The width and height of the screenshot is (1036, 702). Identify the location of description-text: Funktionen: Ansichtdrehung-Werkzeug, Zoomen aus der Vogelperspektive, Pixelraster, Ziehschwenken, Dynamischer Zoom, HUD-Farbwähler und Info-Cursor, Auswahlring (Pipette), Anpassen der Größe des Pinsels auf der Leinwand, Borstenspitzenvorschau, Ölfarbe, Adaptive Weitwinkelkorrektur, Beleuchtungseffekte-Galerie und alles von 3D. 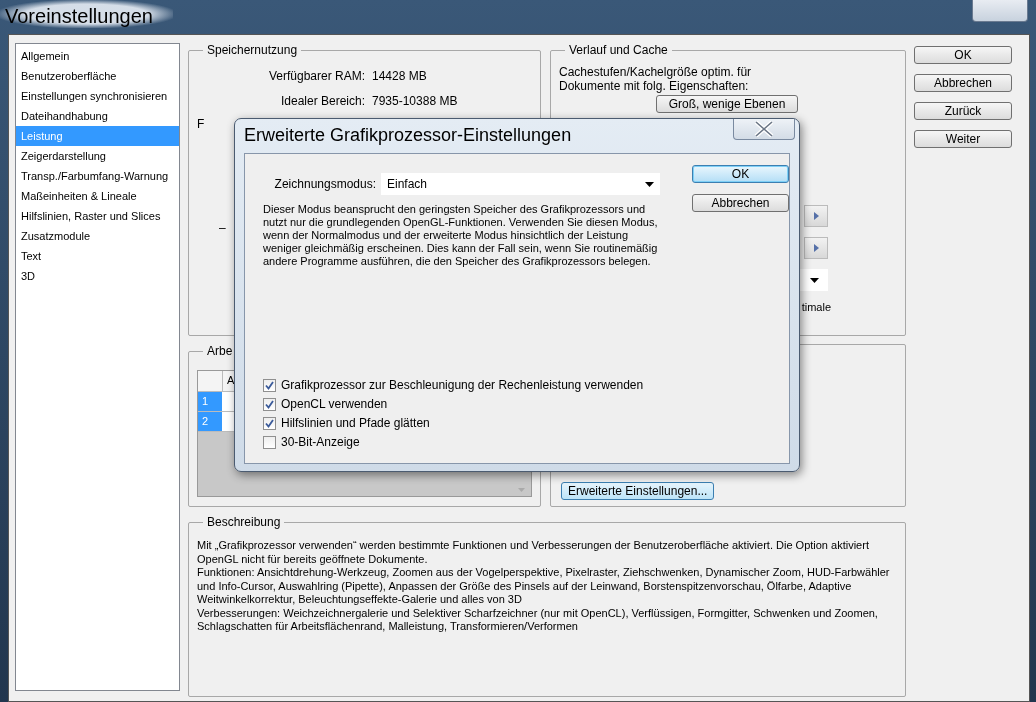
(544, 586).